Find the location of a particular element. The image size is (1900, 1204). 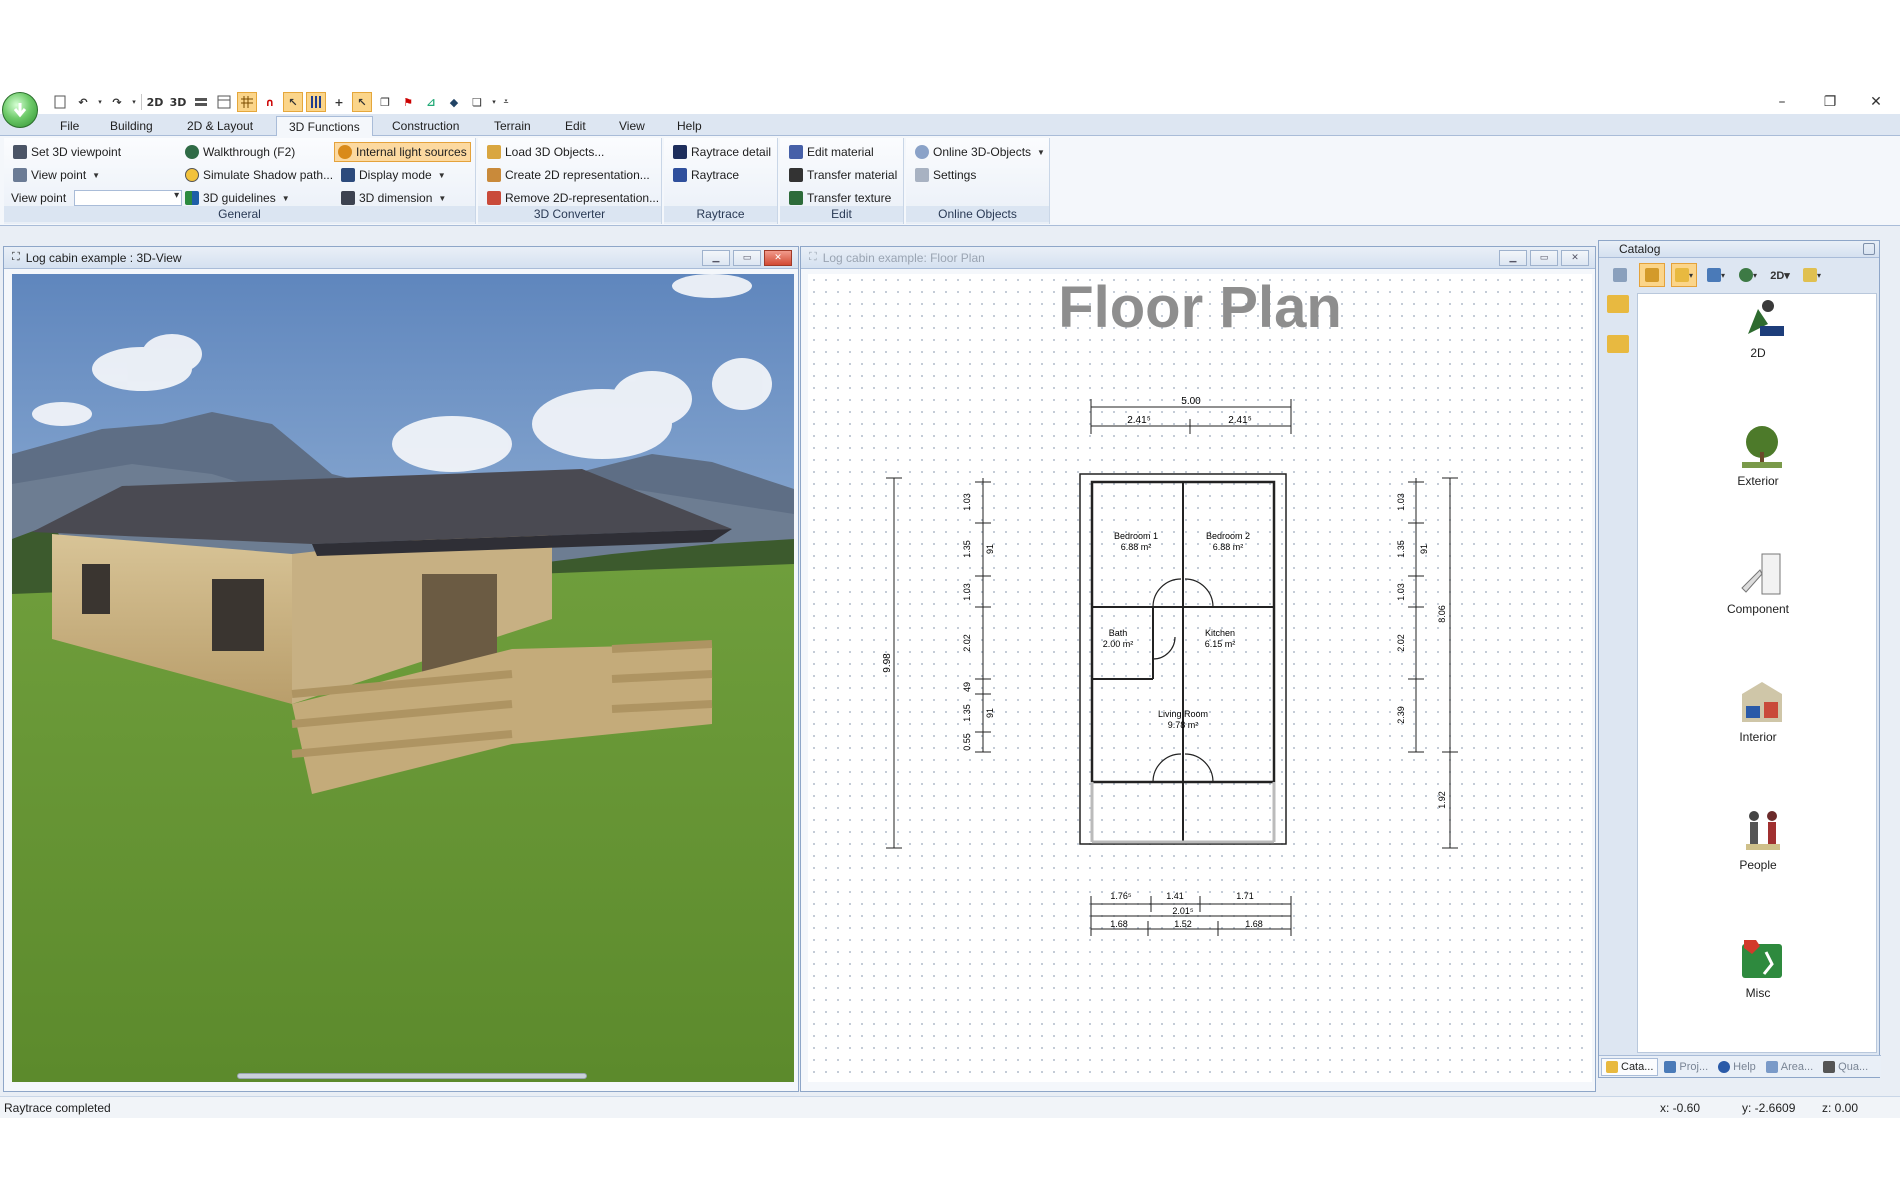

floor-plan-maximize-button: ▭ is located at coordinates (1544, 258).